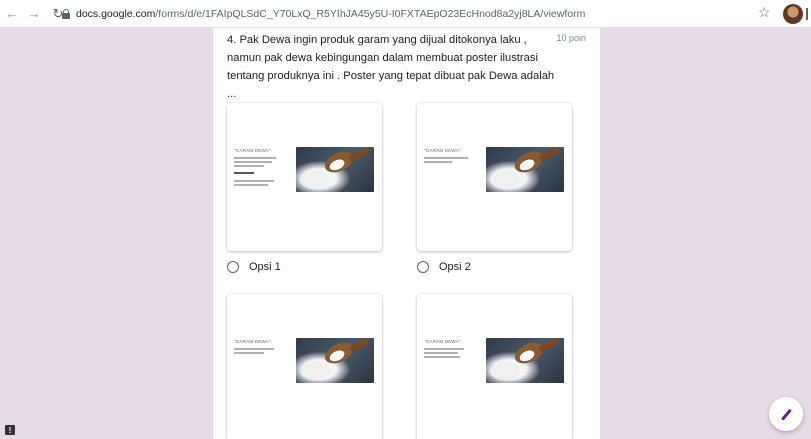  I want to click on option-label: Opsi 2, so click(455, 267).